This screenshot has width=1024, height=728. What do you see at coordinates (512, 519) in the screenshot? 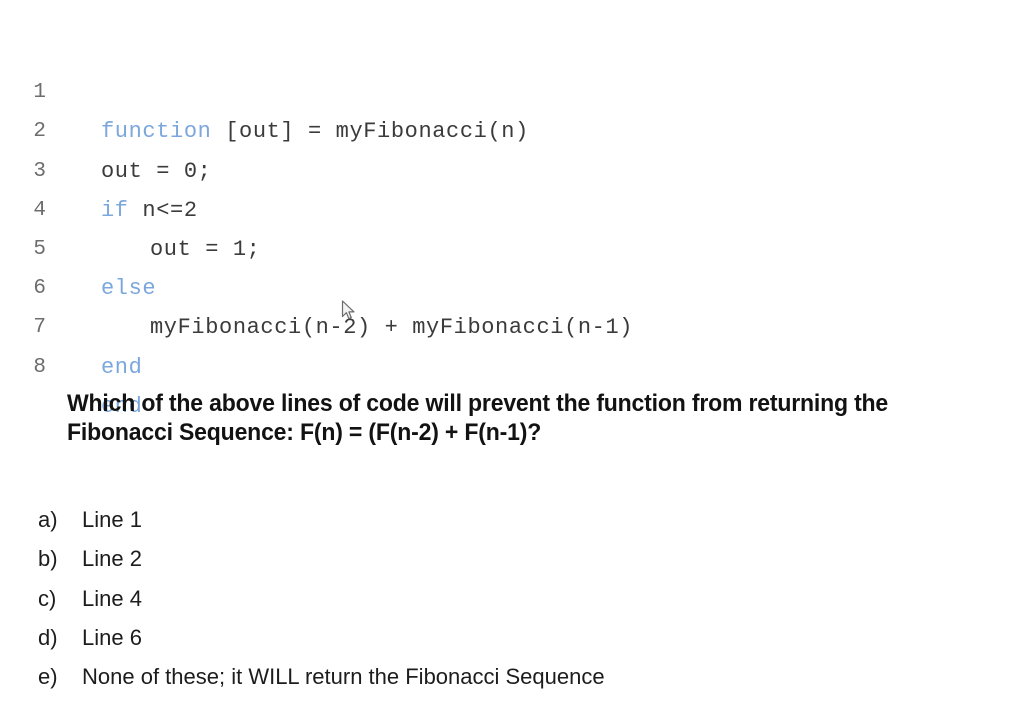
I see `answer-option-a: a) Line 1` at bounding box center [512, 519].